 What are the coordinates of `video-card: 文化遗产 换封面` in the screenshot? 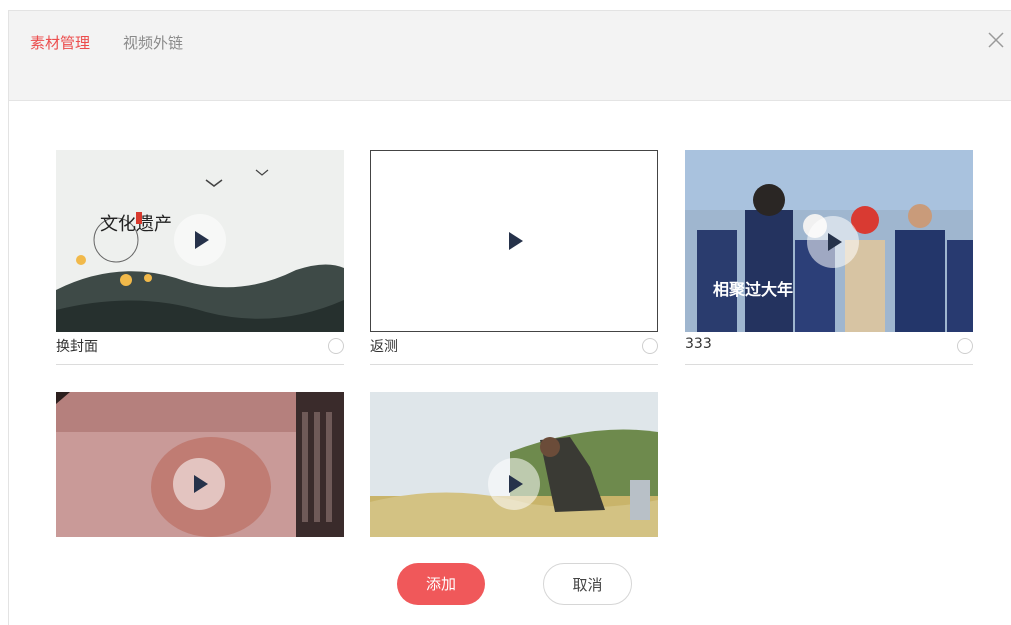 It's located at (200, 258).